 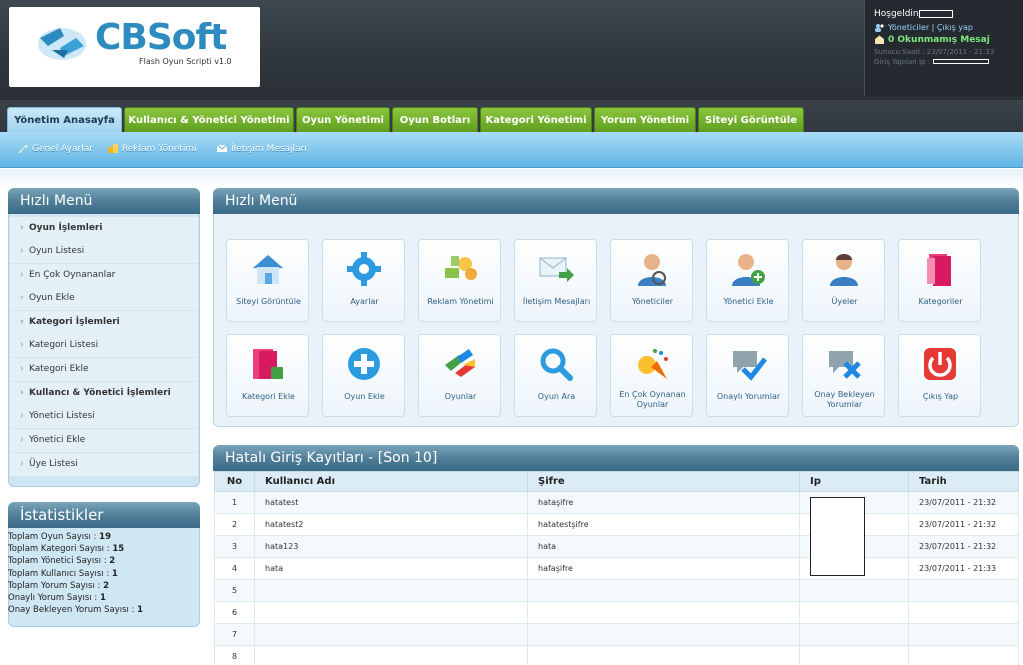 I want to click on quick-tile-onay-bekleyen-yorumlar: Onay Bekleyen Yorumlar, so click(x=843, y=375).